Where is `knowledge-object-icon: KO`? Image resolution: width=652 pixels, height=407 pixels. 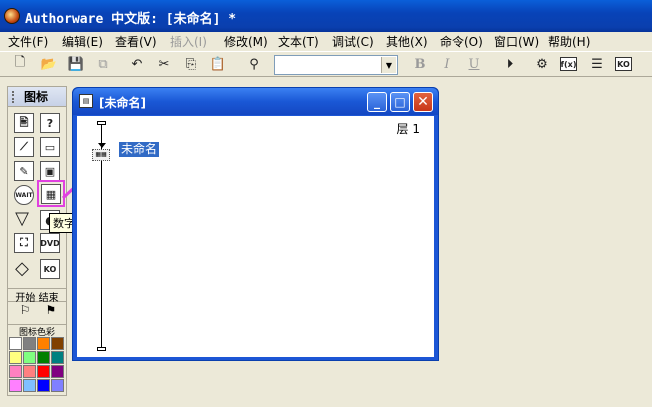
knowledge-object-icon: KO is located at coordinates (50, 269).